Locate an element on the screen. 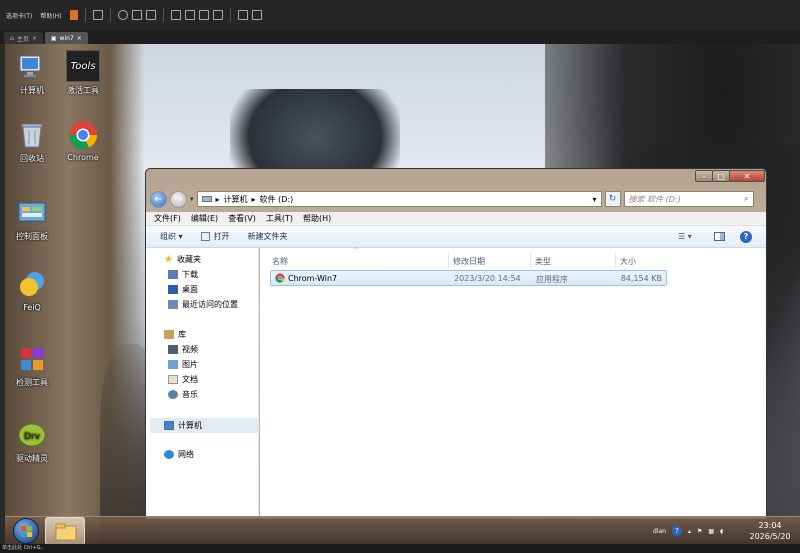 The width and height of the screenshot is (800, 553). column-header-type: 类型 is located at coordinates (543, 261).